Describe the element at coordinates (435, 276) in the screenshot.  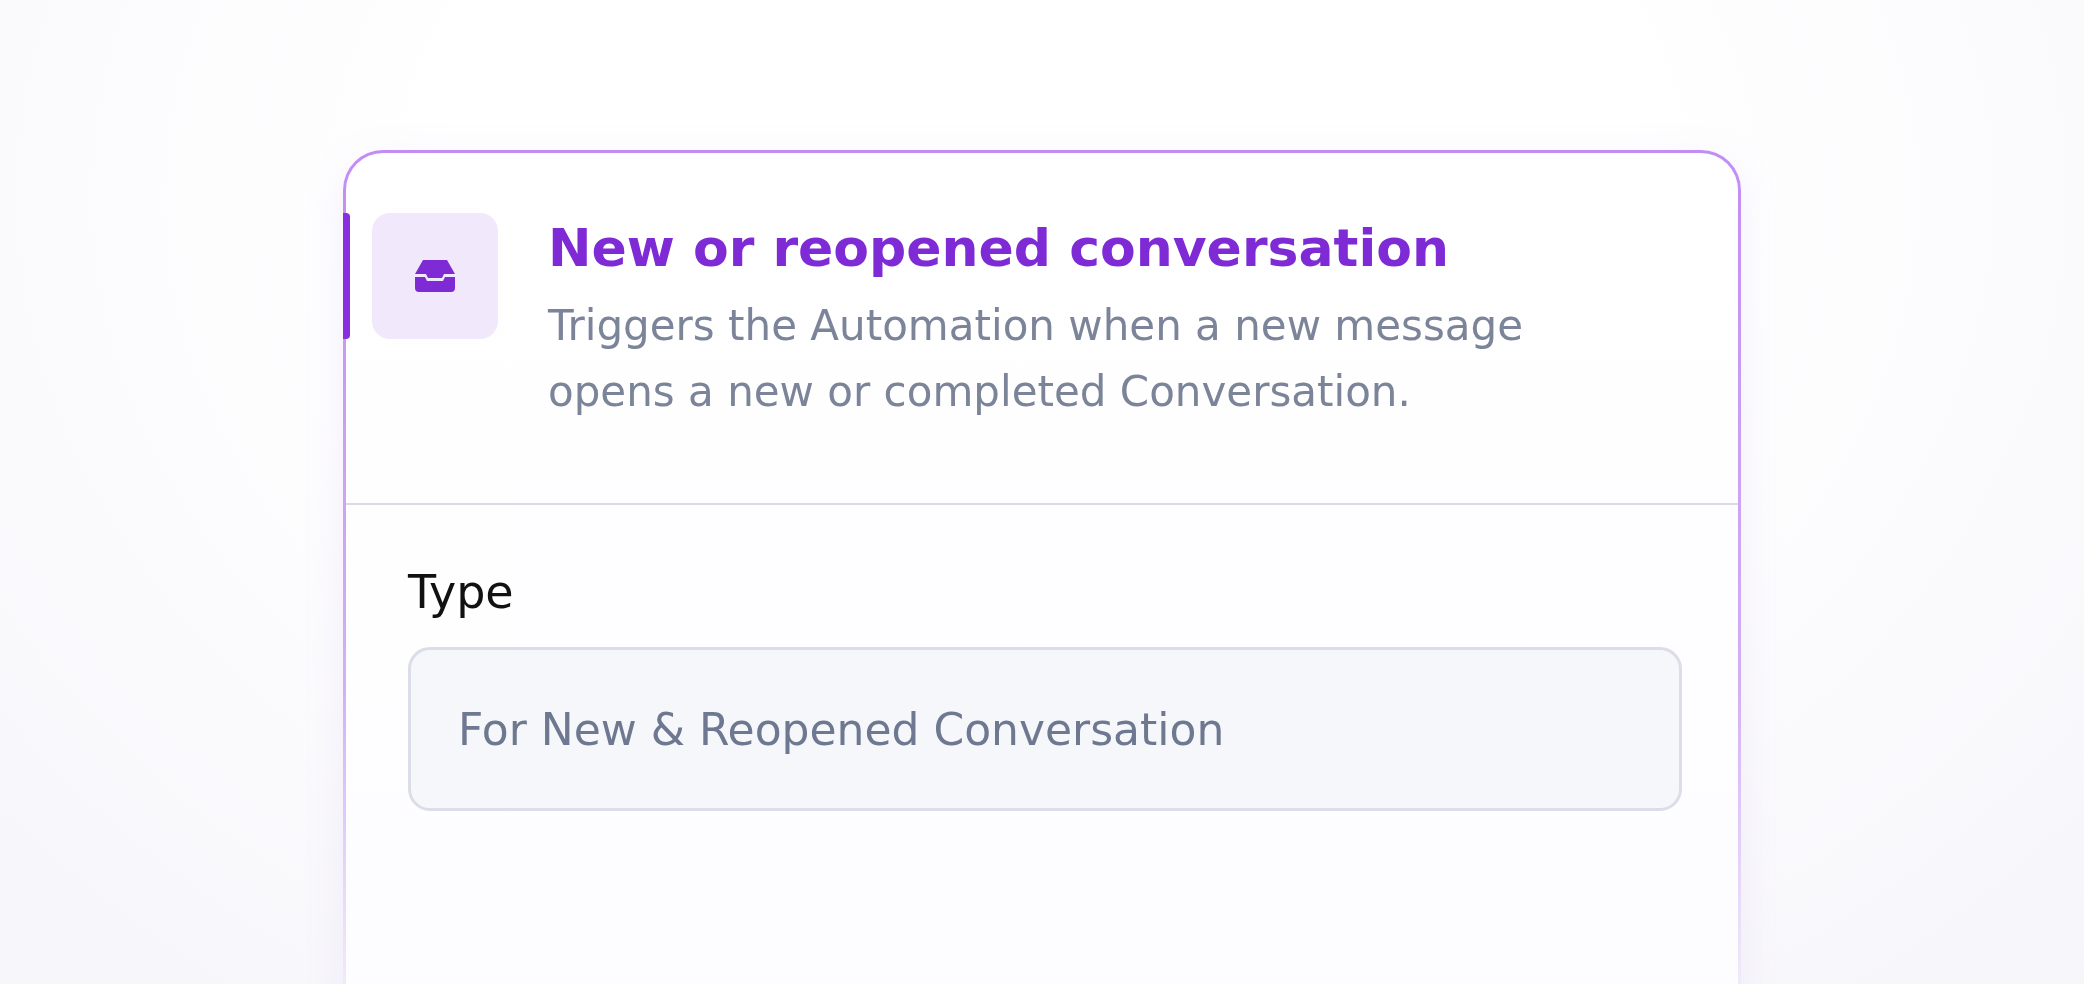
I see `inbox-tray-icon` at that location.